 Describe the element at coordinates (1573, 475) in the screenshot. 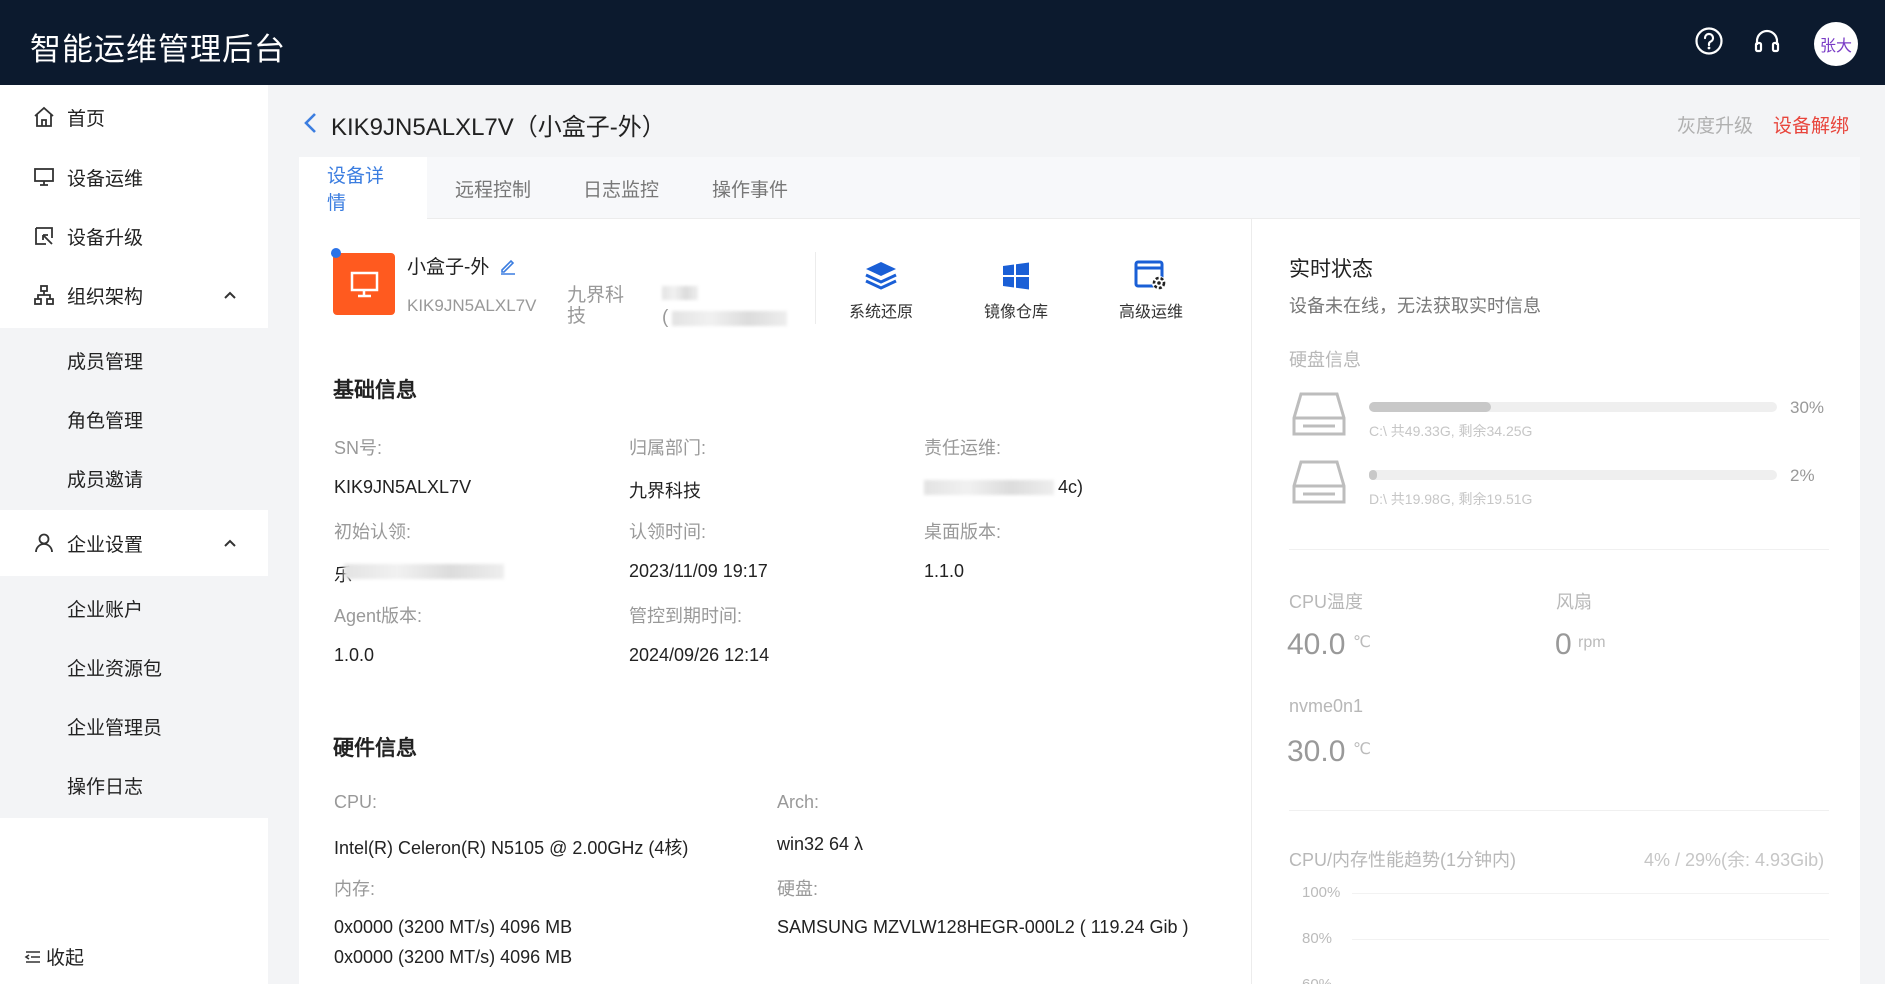

I see `disk-d-usage-bar` at that location.